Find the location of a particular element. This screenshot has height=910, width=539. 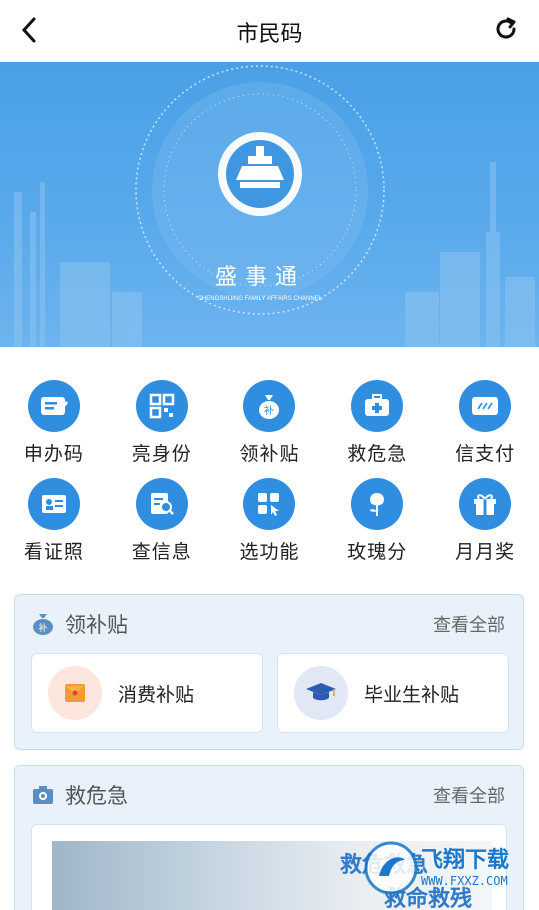

watermark-url: WWW.FXXZ.COM is located at coordinates (464, 881).